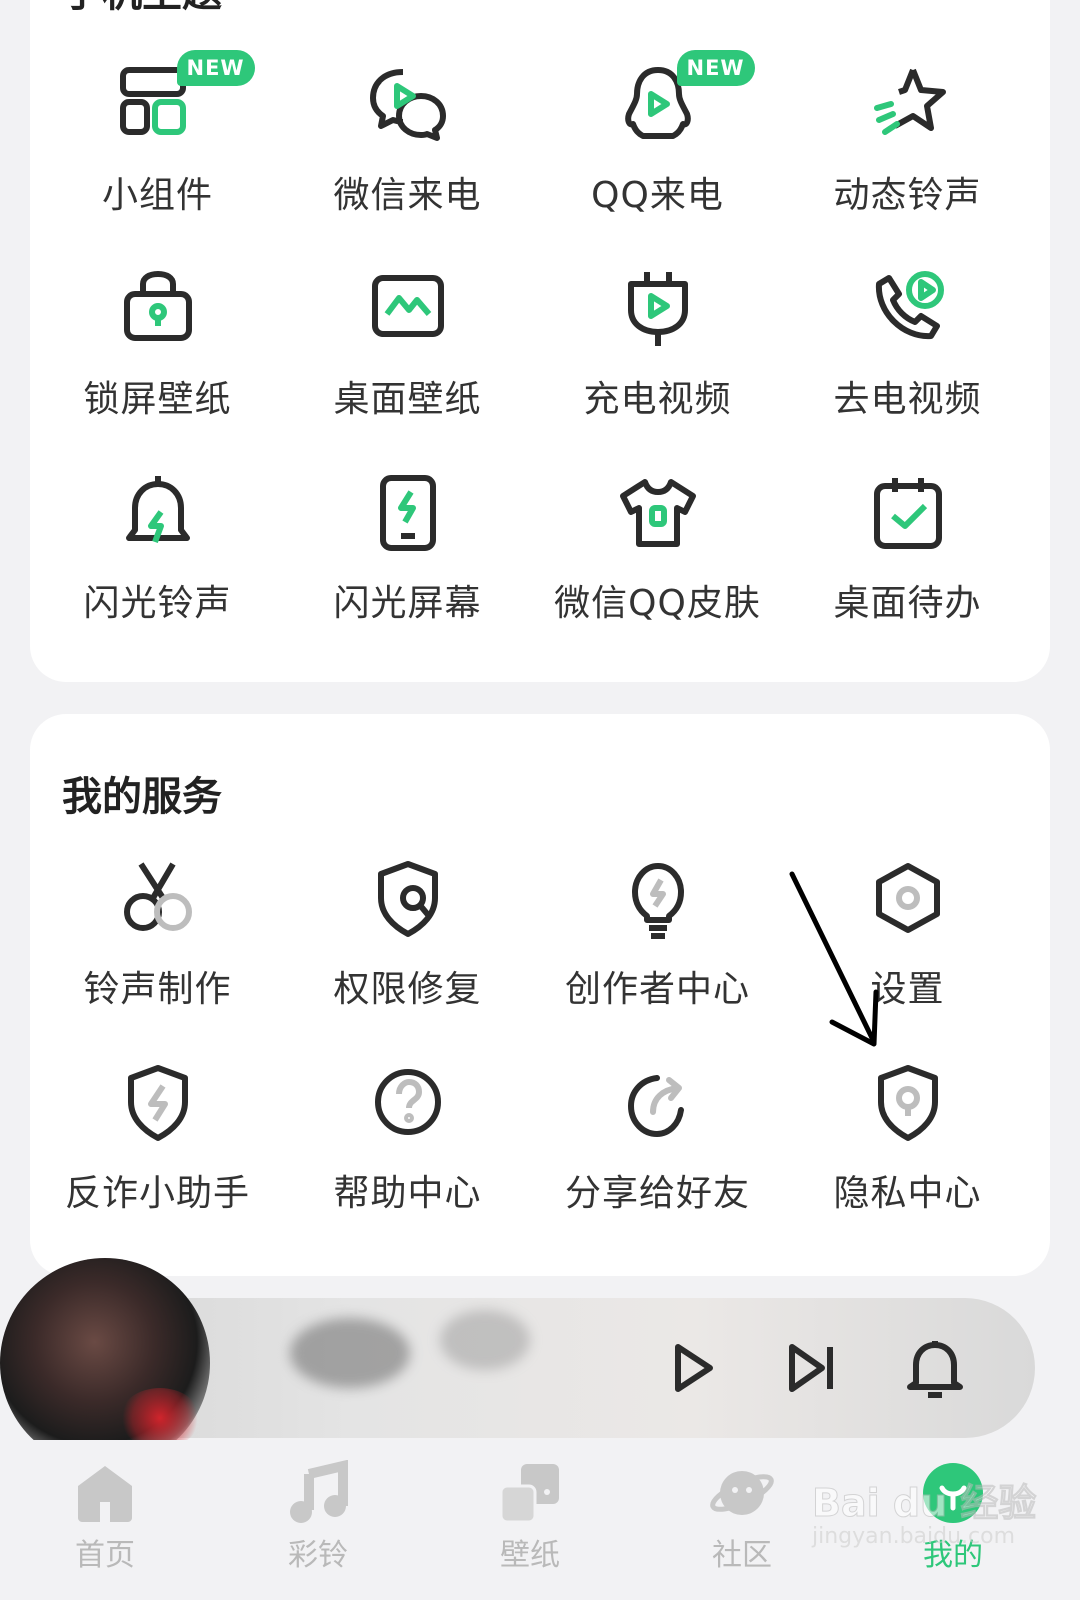  I want to click on grid-item-outgoing-video: 去电视频, so click(907, 364).